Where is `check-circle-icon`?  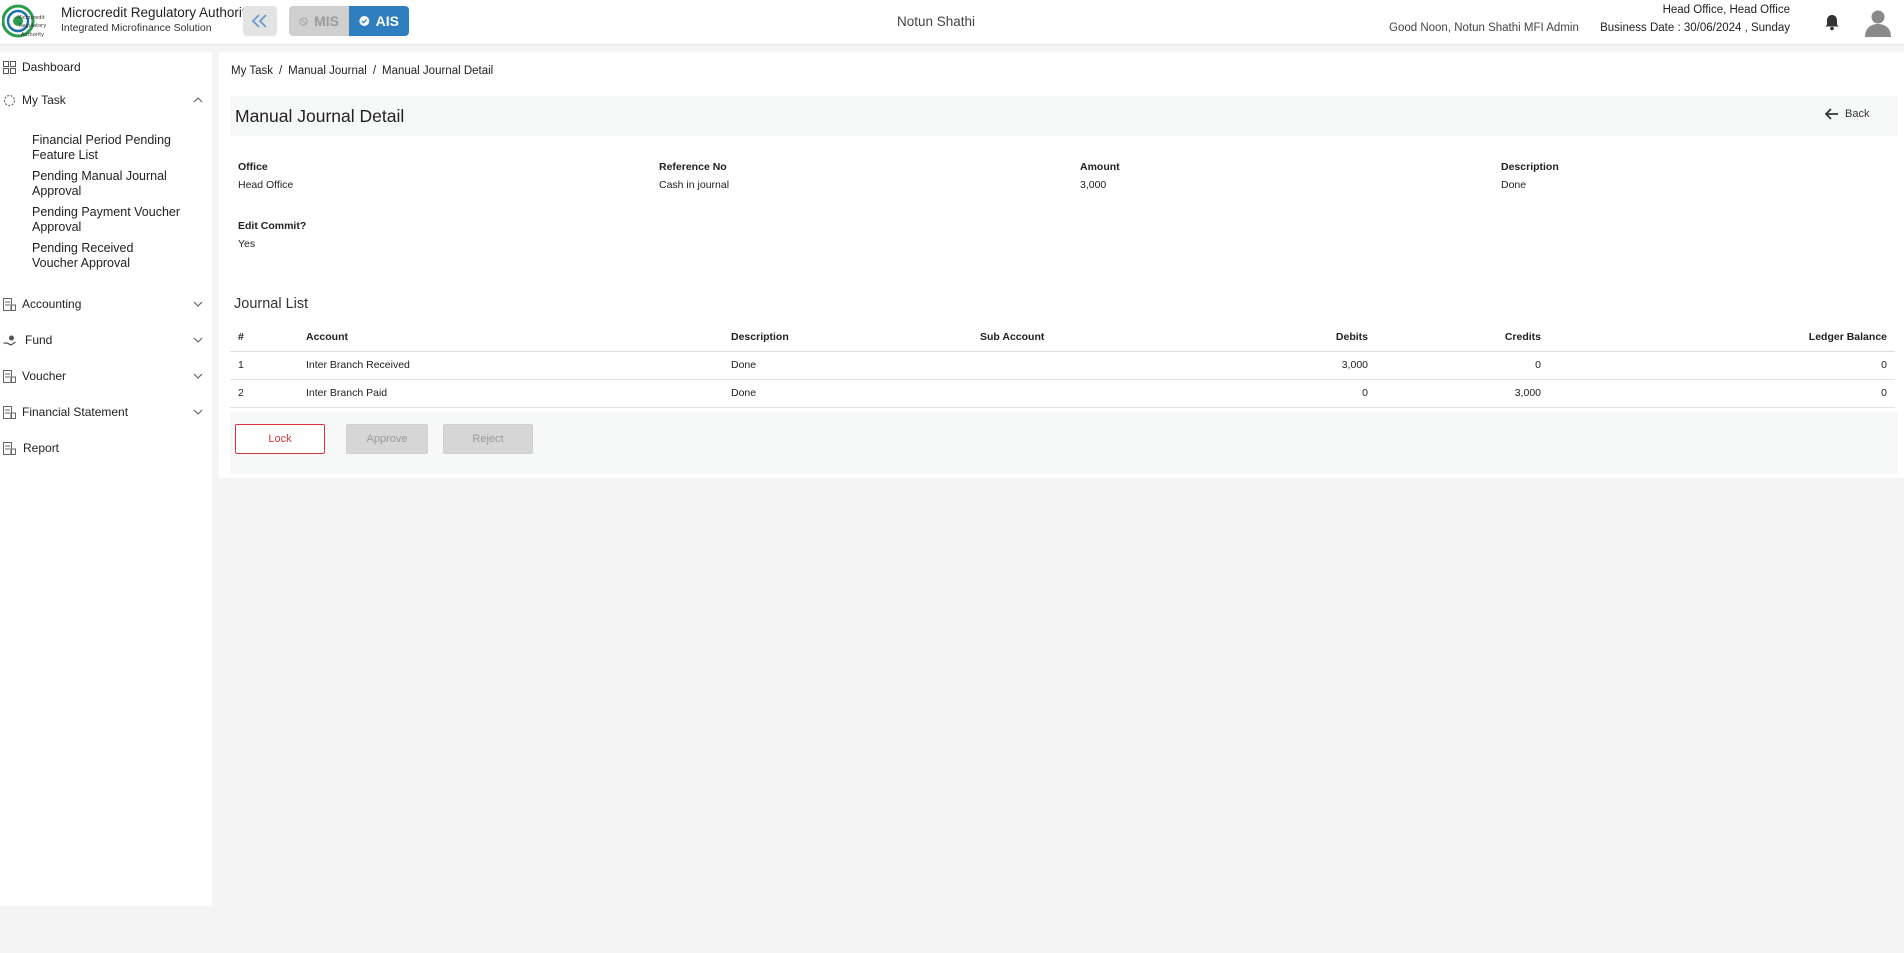
check-circle-icon is located at coordinates (364, 21).